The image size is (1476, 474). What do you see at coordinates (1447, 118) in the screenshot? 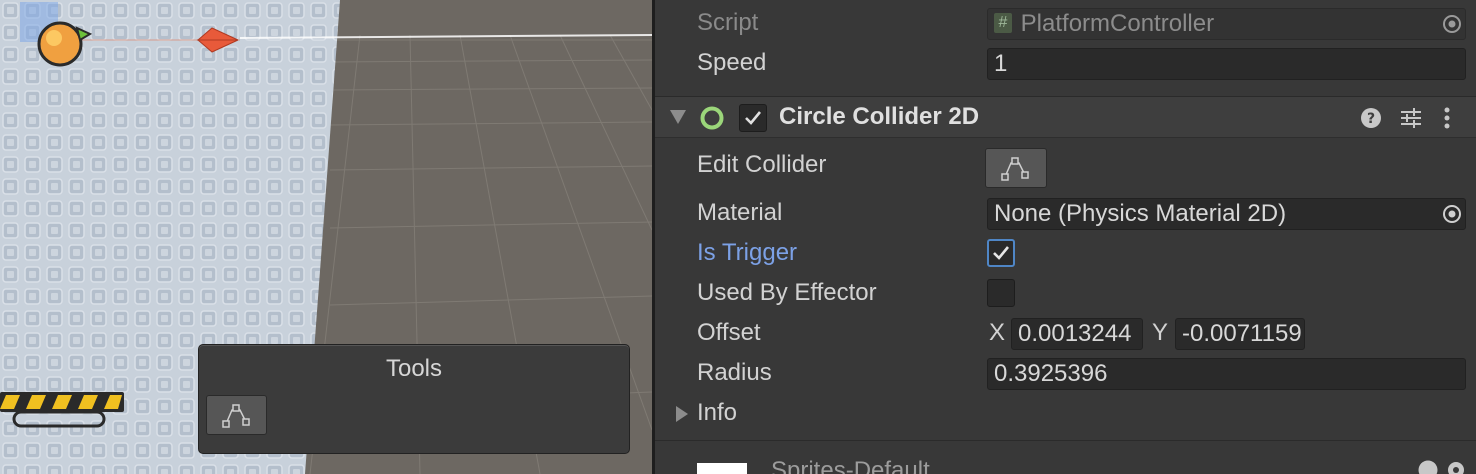
I see `more-icon` at bounding box center [1447, 118].